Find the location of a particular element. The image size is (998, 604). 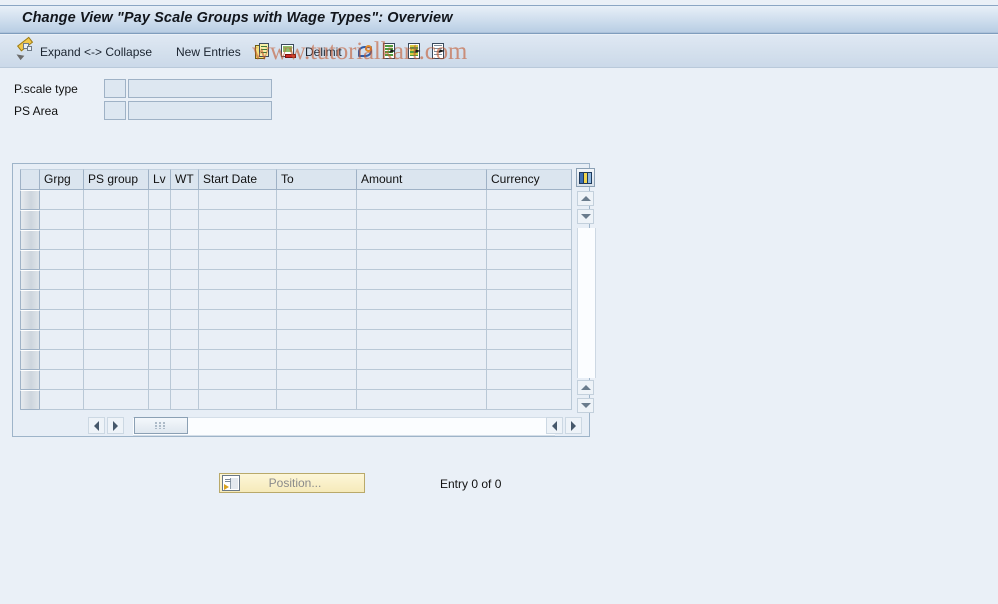

ps-area-text-field is located at coordinates (200, 110).